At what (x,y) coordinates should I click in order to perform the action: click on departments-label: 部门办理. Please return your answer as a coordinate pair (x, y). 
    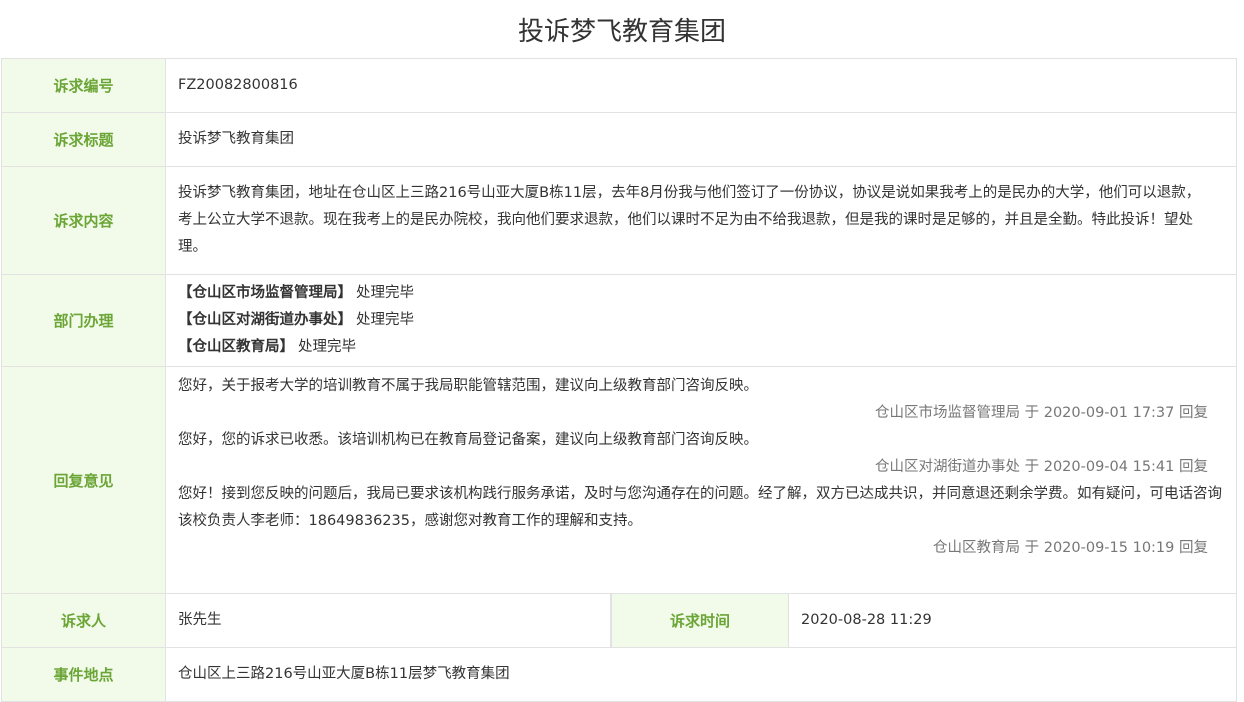
    Looking at the image, I should click on (83, 320).